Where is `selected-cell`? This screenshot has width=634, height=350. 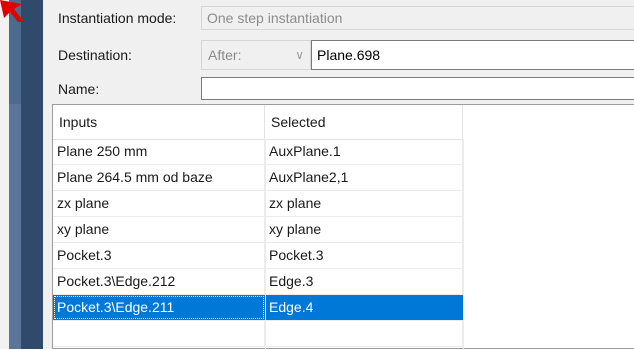
selected-cell is located at coordinates (364, 333).